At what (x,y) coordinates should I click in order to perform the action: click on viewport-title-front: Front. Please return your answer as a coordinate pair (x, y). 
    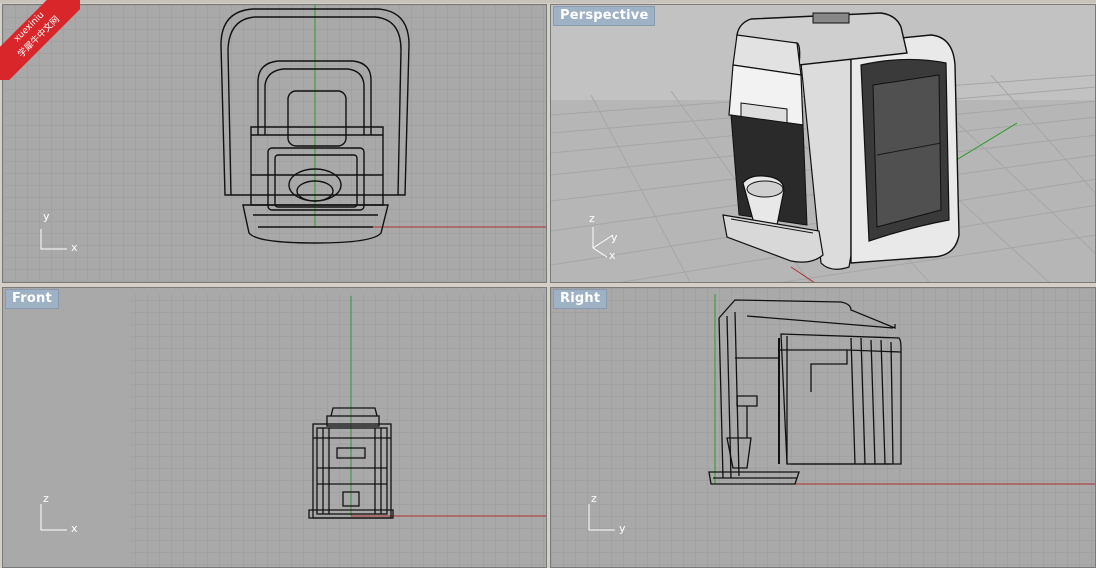
    Looking at the image, I should click on (32, 299).